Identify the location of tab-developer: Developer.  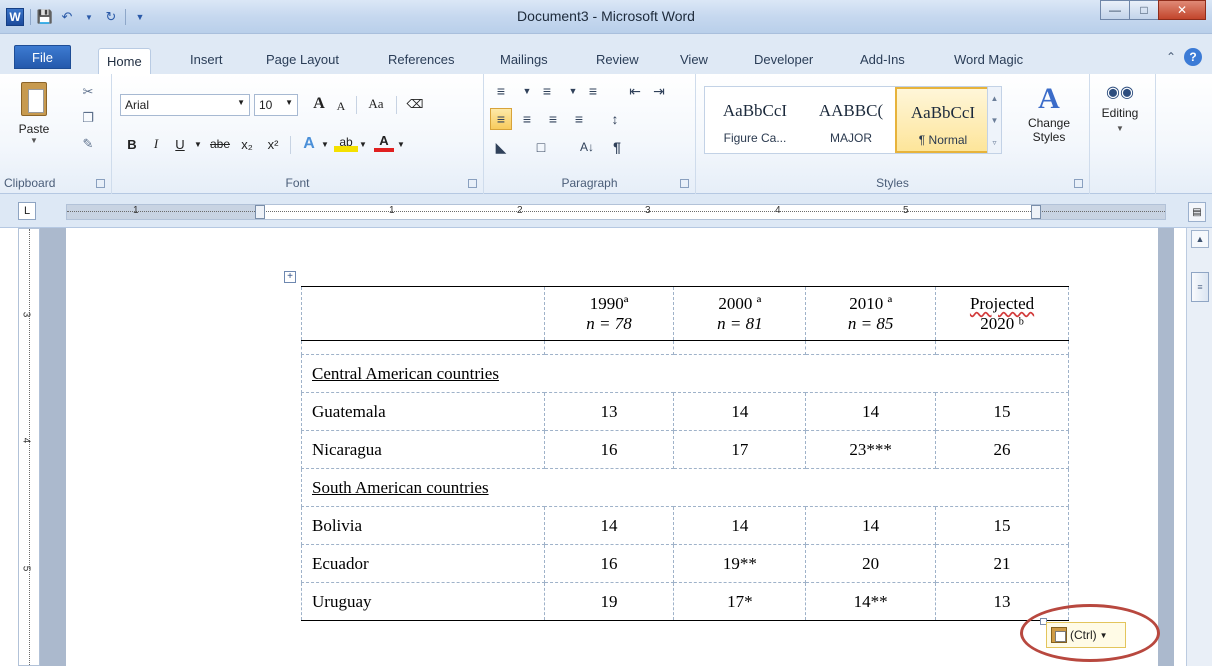
(783, 59).